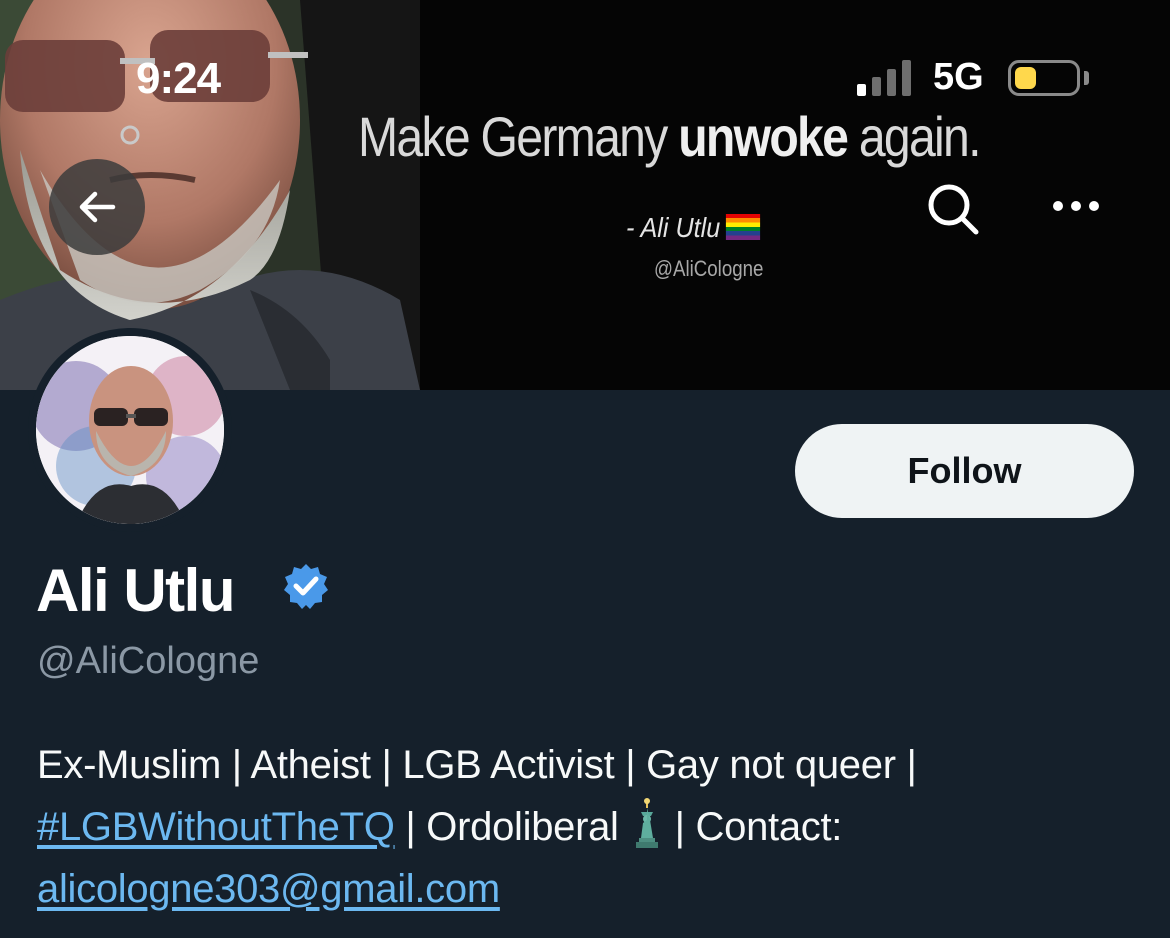 Image resolution: width=1170 pixels, height=938 pixels. I want to click on avatar, so click(130, 430).